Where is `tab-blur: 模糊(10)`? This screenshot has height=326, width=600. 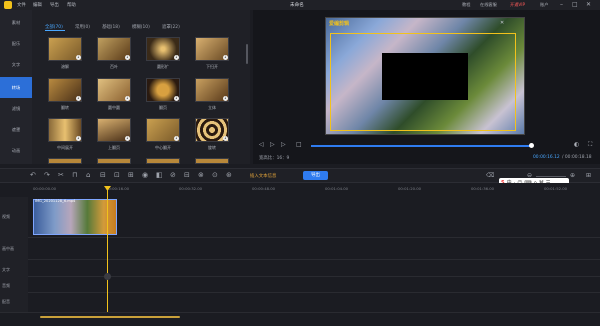
tab-blur: 模糊(10) is located at coordinates (141, 27).